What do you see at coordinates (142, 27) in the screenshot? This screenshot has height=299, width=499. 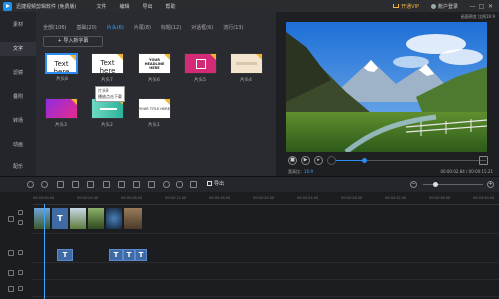 I see `tab-ending: 片尾(8)` at bounding box center [142, 27].